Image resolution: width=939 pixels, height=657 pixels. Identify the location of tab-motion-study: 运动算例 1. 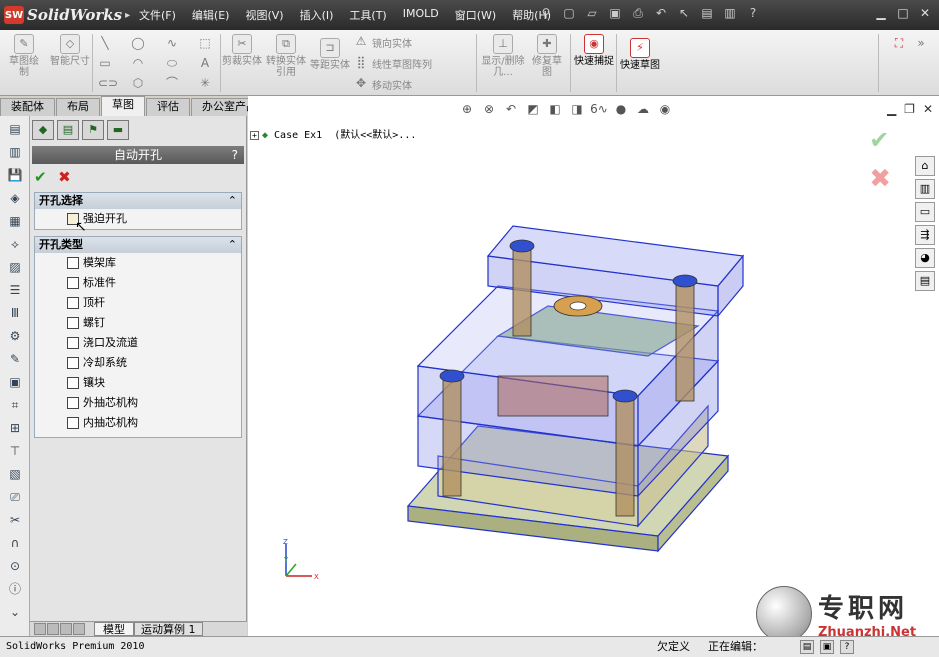
(168, 629).